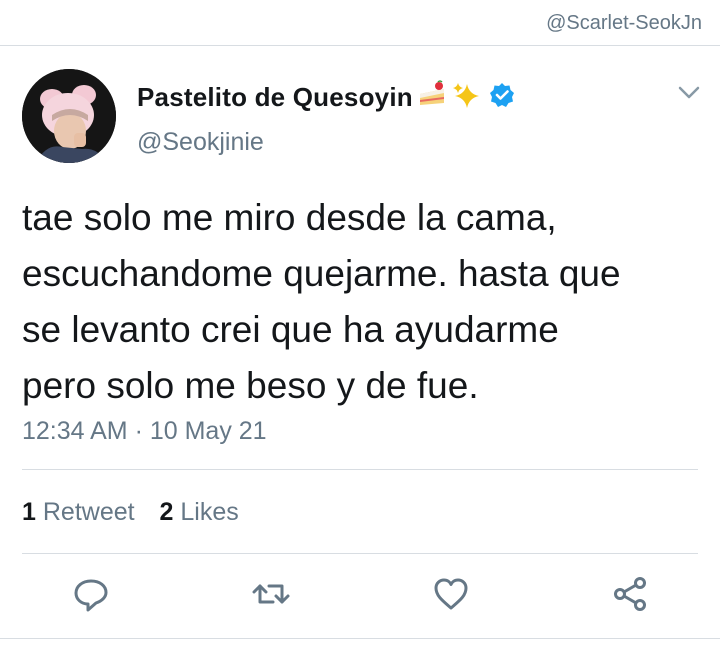 The height and width of the screenshot is (649, 720). I want to click on user-name-row: Pastelito de Quesoyin, so click(326, 97).